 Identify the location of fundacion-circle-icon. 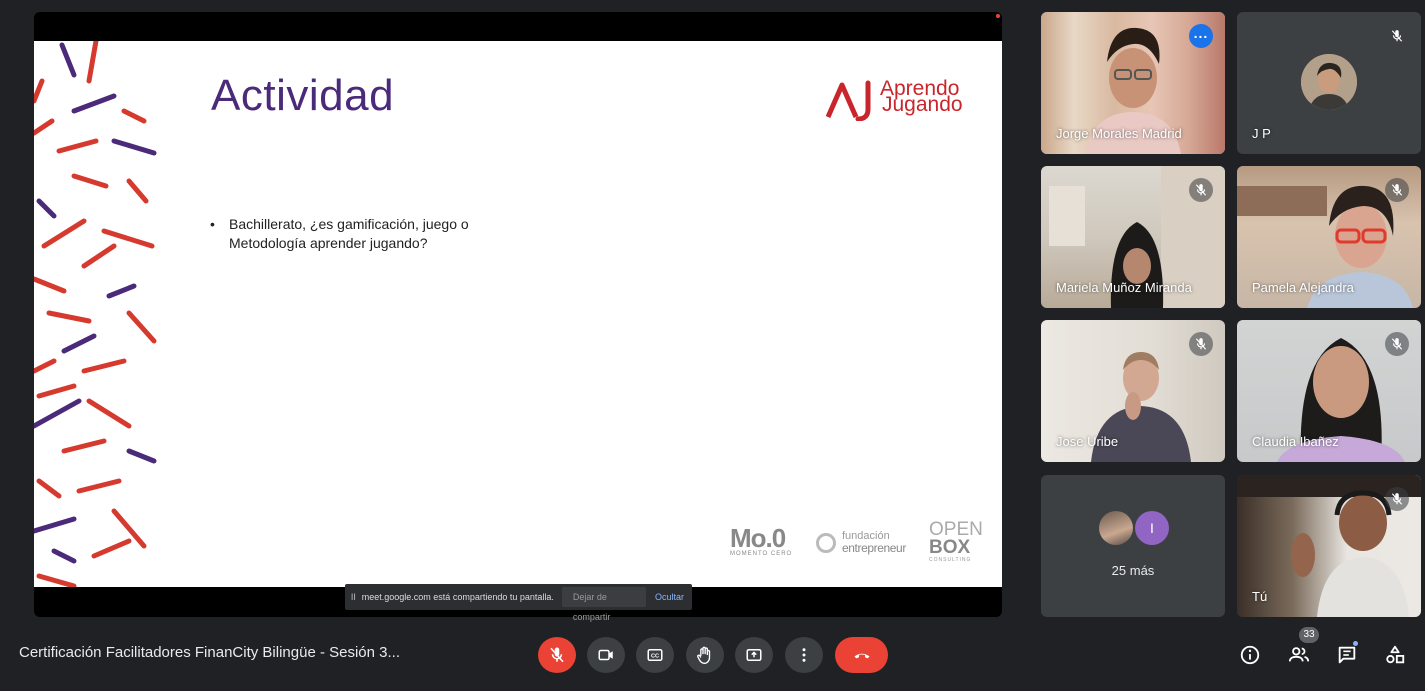
(826, 543).